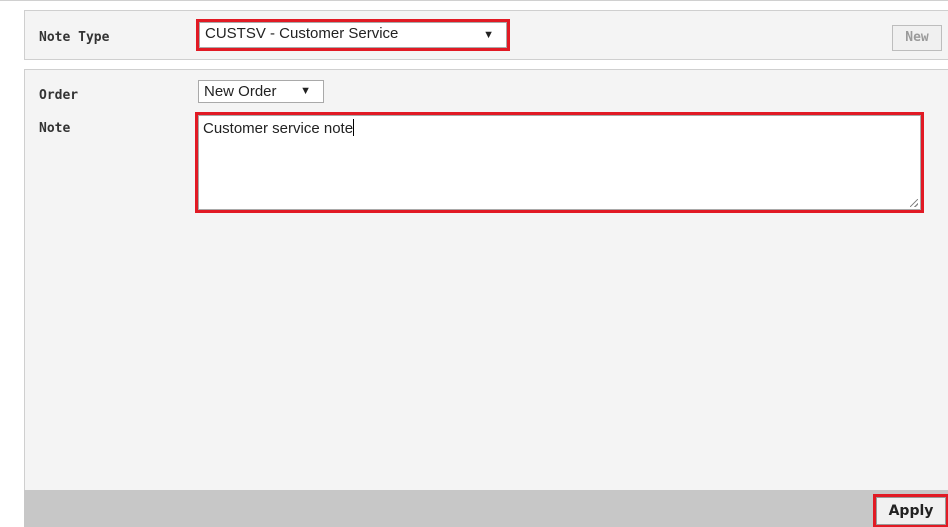 This screenshot has width=948, height=527. I want to click on note-type-select: CUSTSV - Customer Service ▼, so click(353, 35).